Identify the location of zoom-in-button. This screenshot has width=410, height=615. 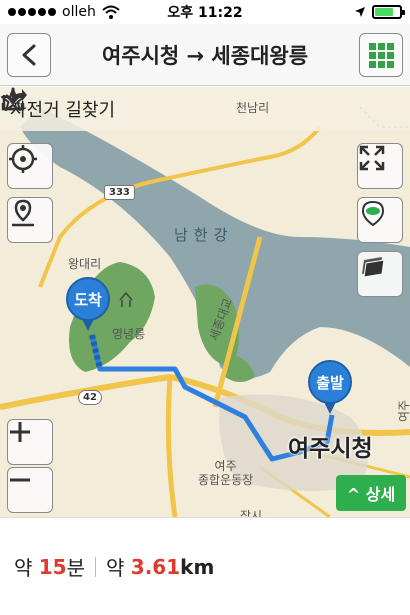
(30, 442).